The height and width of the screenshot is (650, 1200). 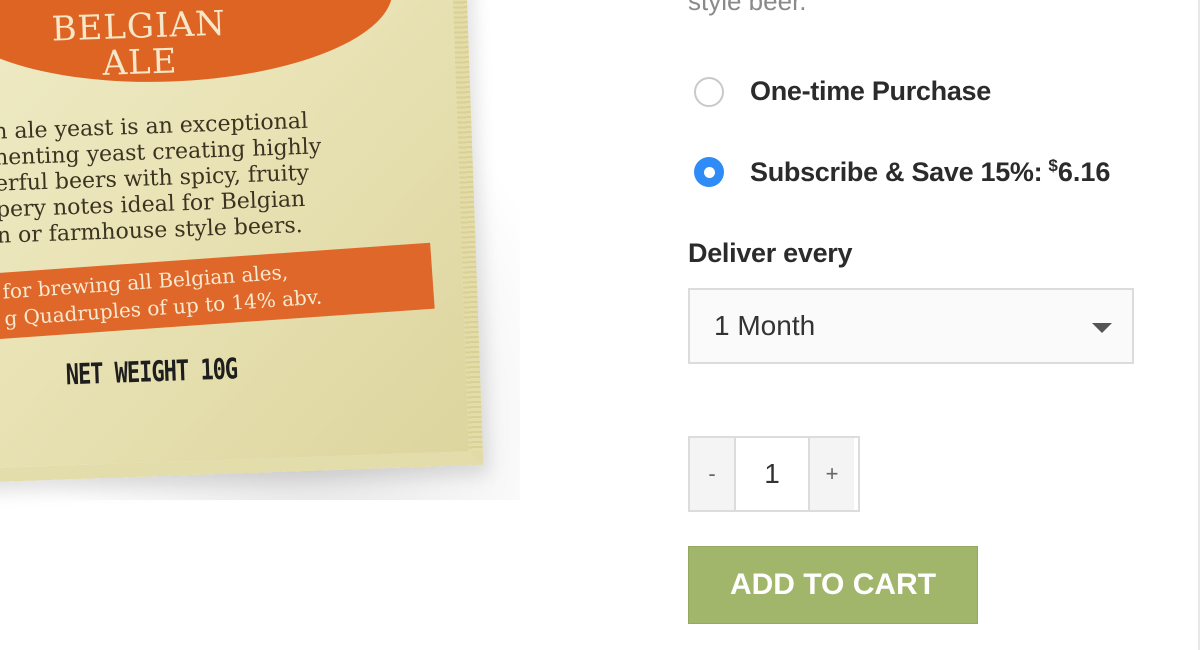 I want to click on quantity-increase-button: +, so click(x=832, y=474).